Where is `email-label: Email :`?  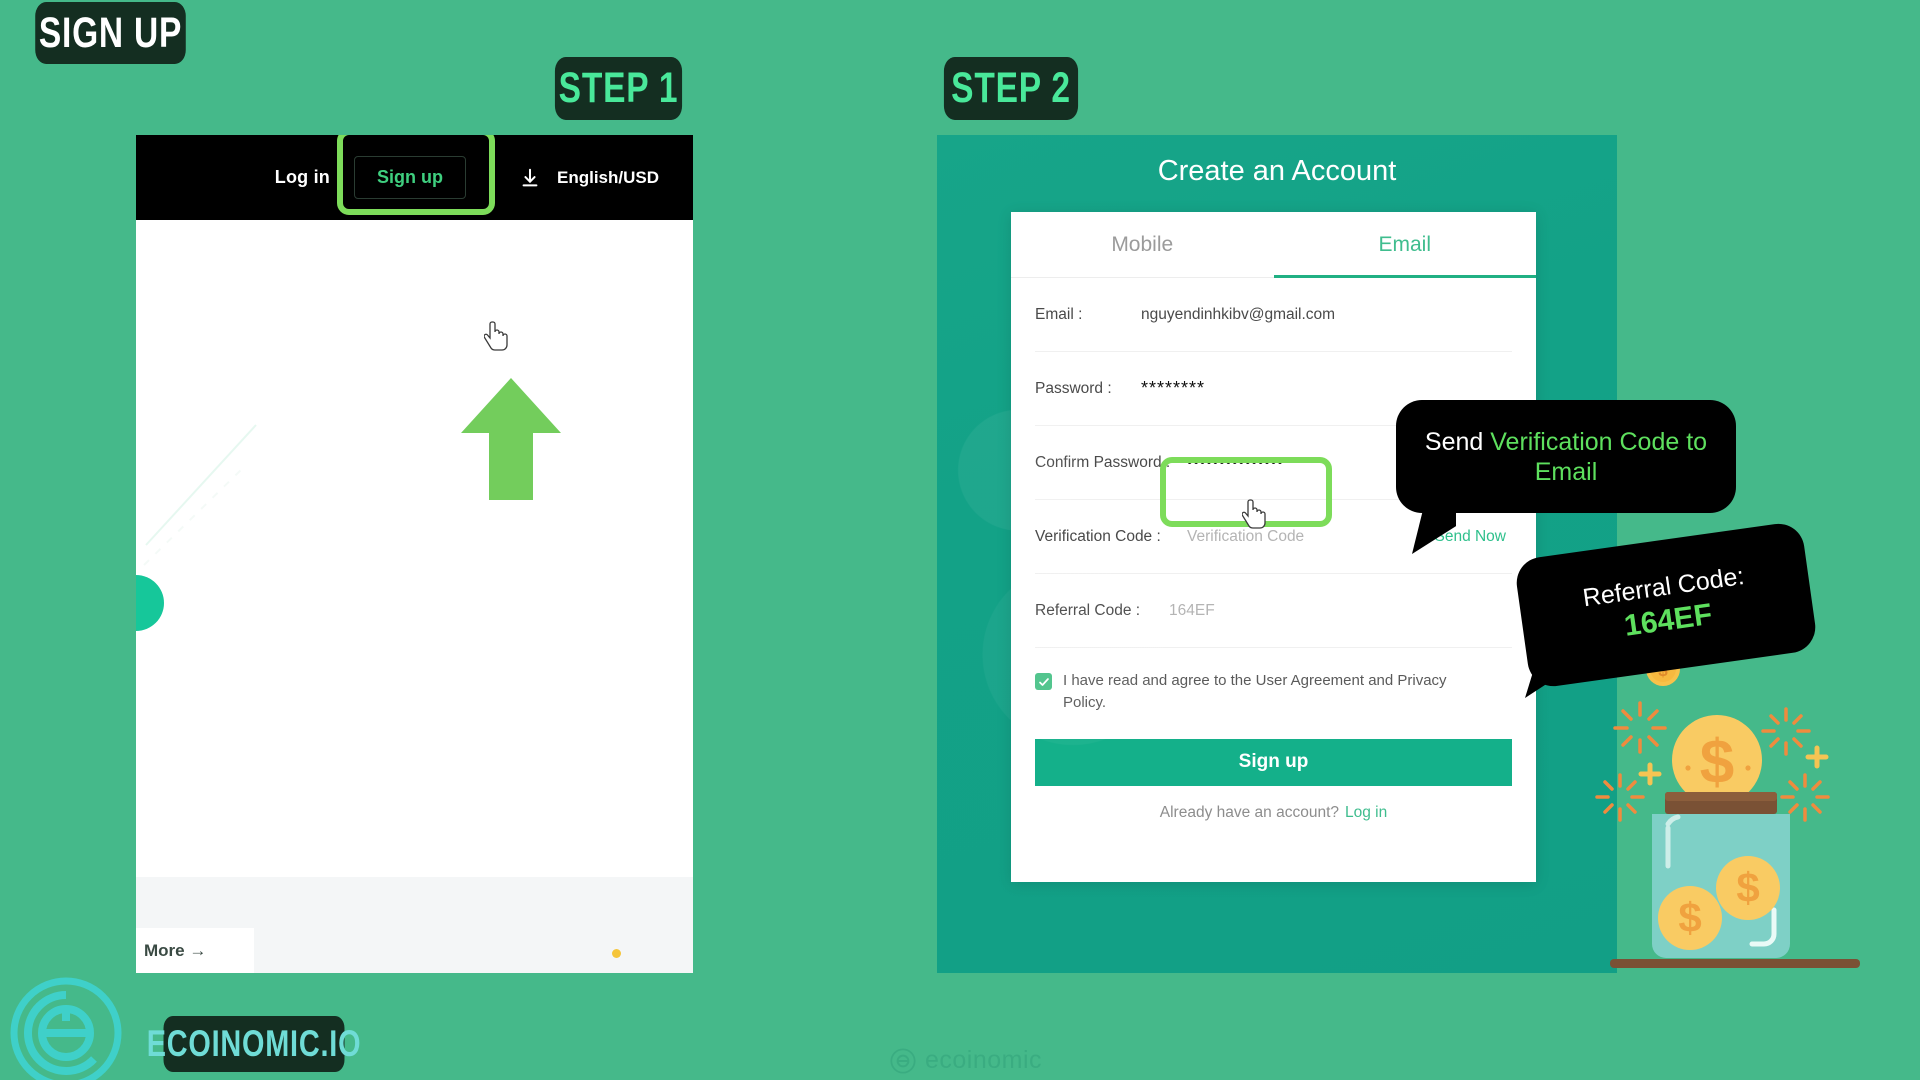 email-label: Email : is located at coordinates (1059, 314).